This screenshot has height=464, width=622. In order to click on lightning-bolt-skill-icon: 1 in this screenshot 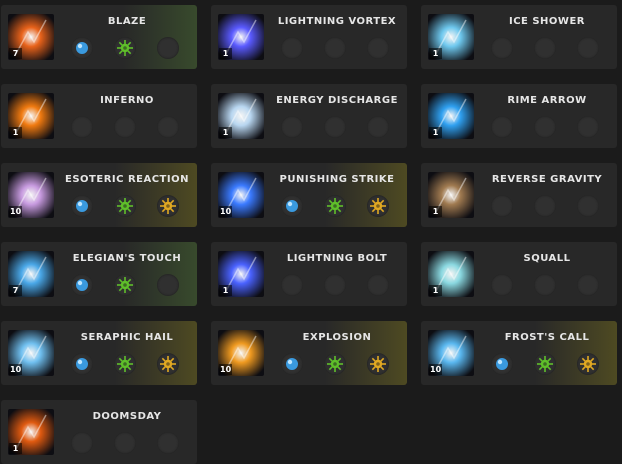, I will do `click(241, 274)`.